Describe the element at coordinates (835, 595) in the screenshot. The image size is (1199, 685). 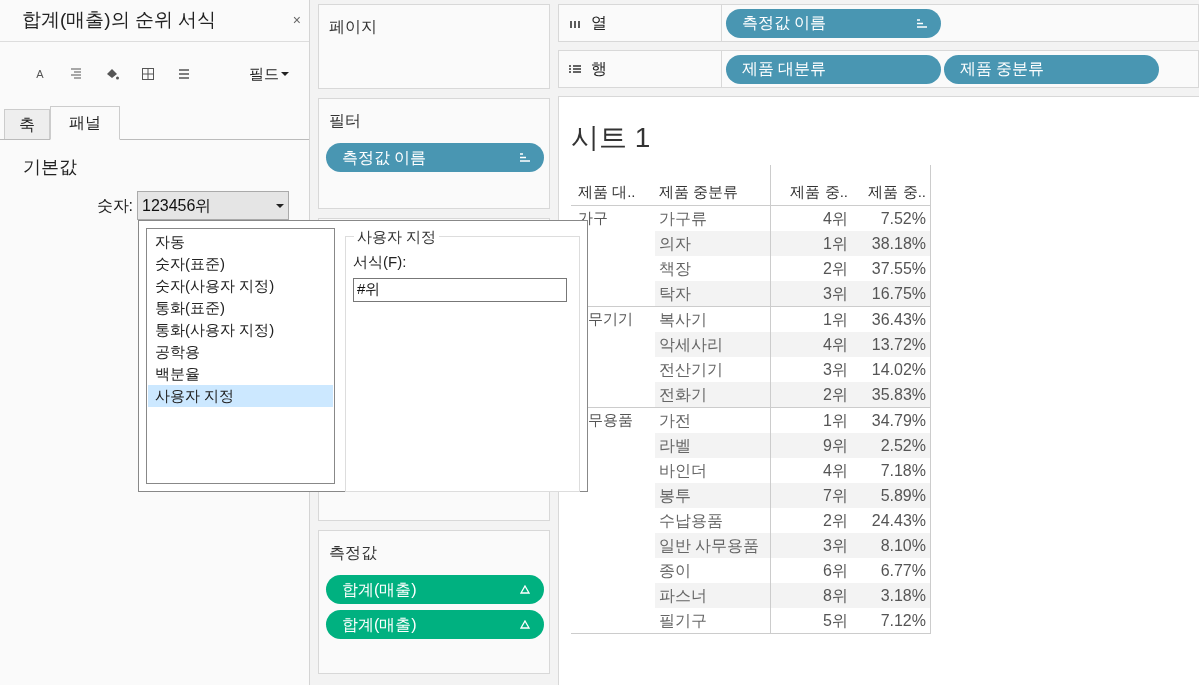
I see `table-cell-text: 8위` at that location.